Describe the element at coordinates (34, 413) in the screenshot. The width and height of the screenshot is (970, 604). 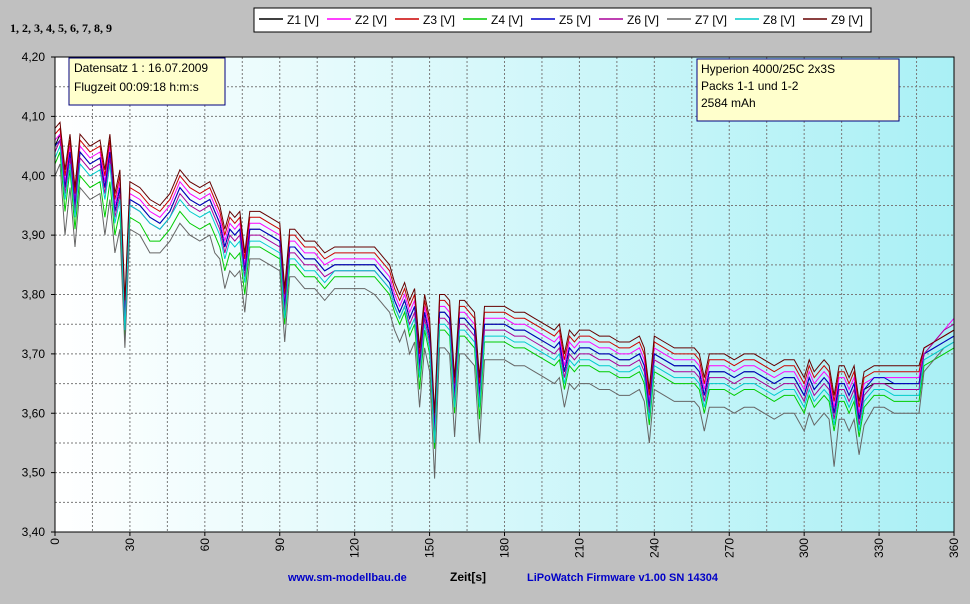
I see `y-tick-label: 3,60` at that location.